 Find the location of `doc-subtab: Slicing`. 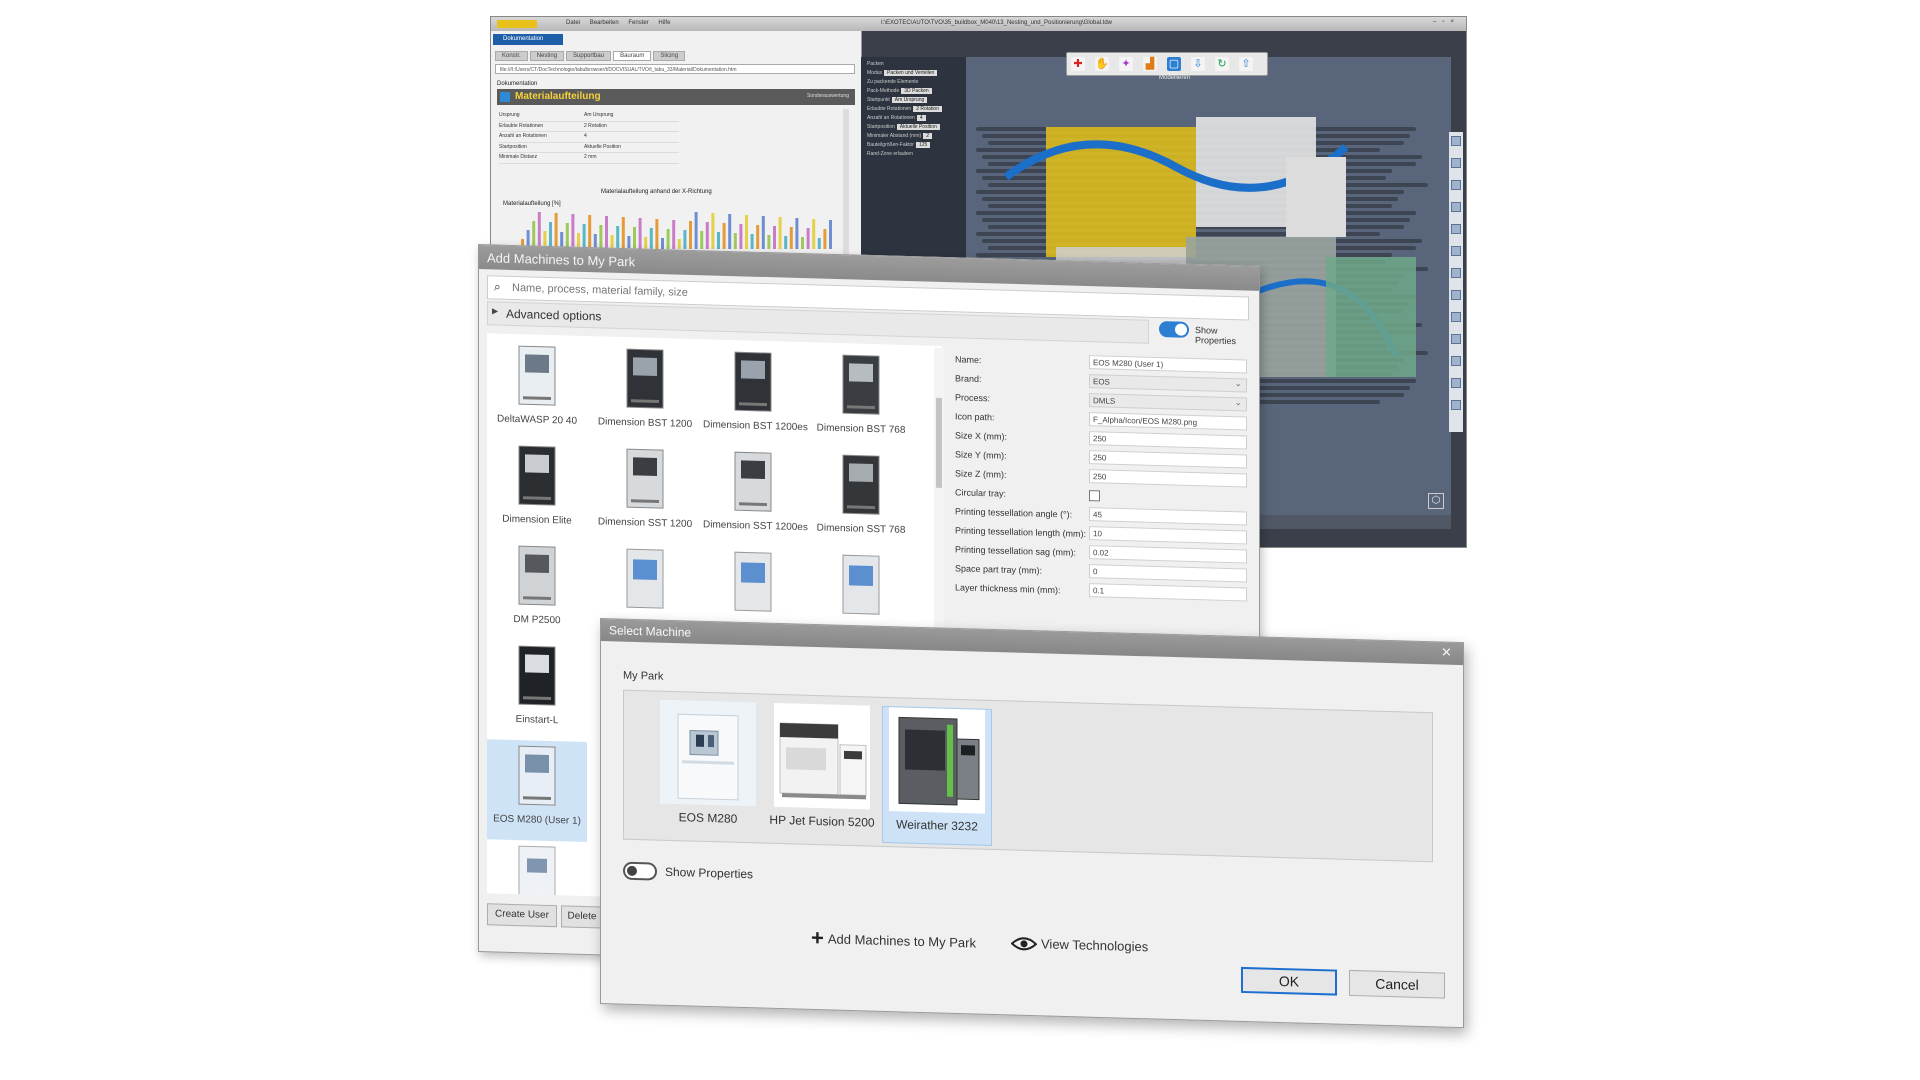

doc-subtab: Slicing is located at coordinates (669, 56).